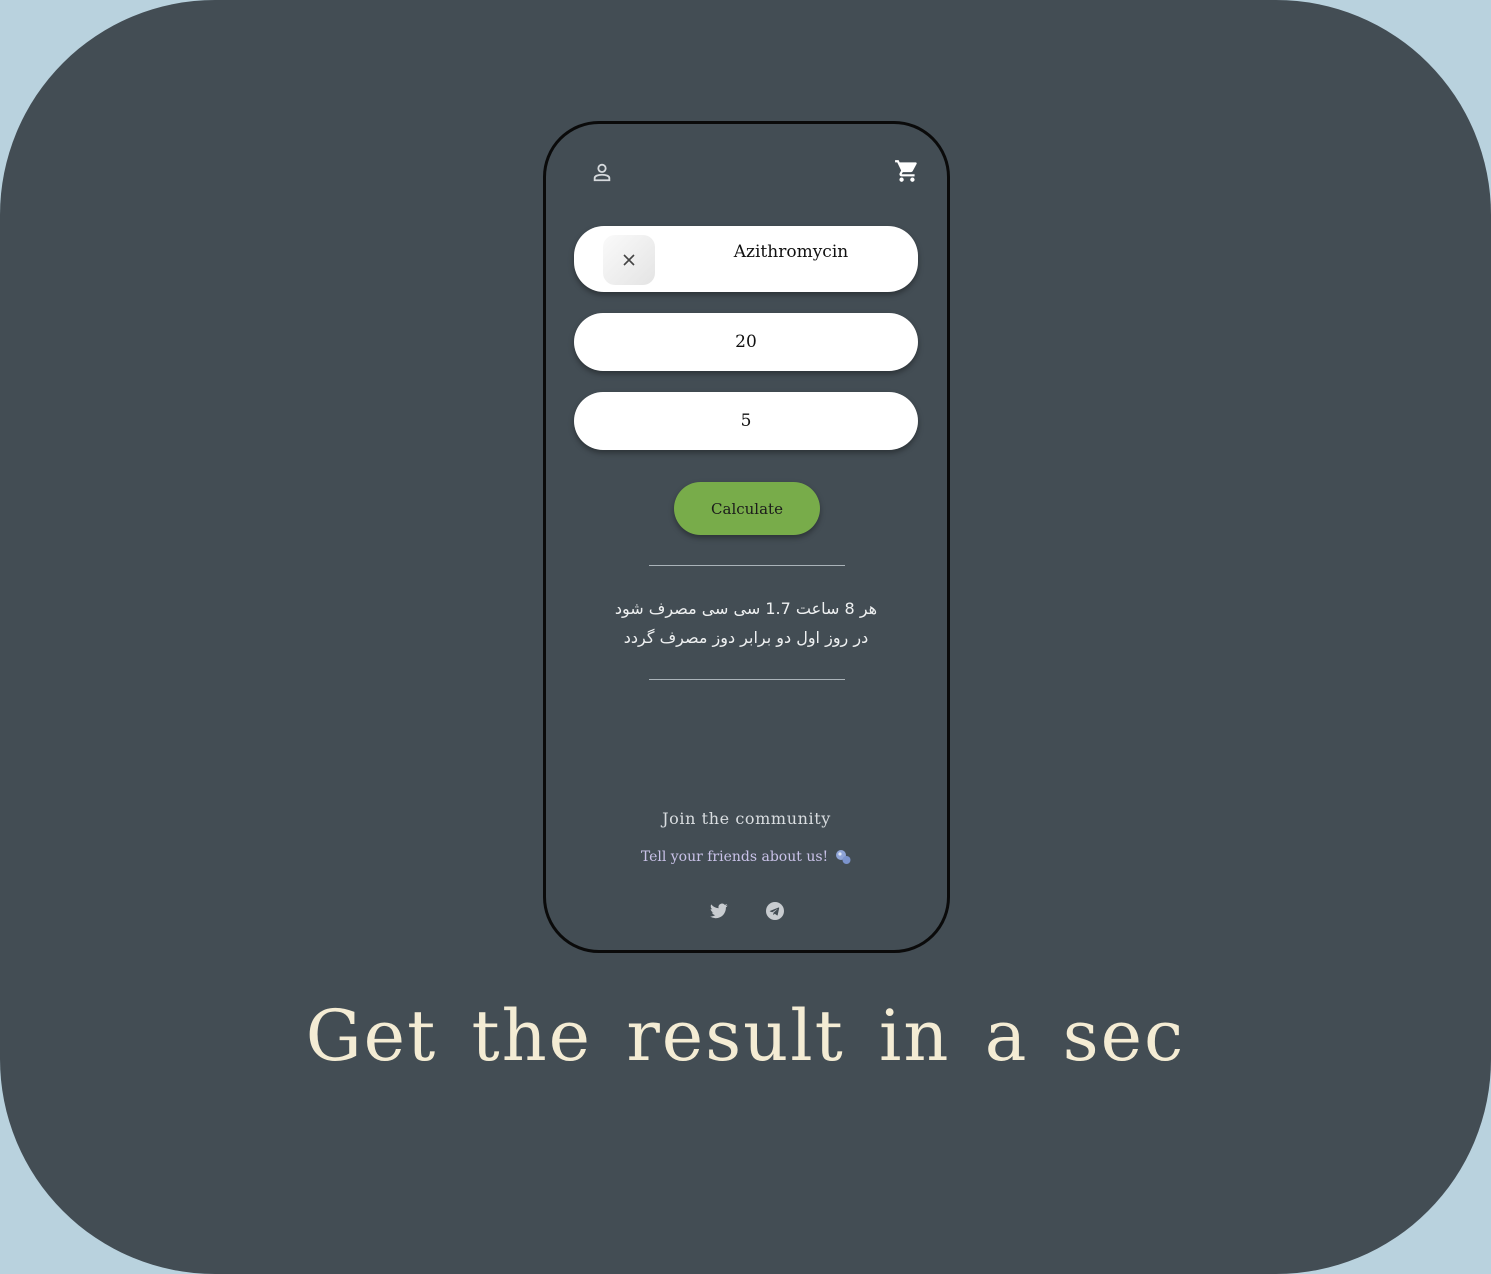 The width and height of the screenshot is (1491, 1274). I want to click on twitter-link, so click(719, 911).